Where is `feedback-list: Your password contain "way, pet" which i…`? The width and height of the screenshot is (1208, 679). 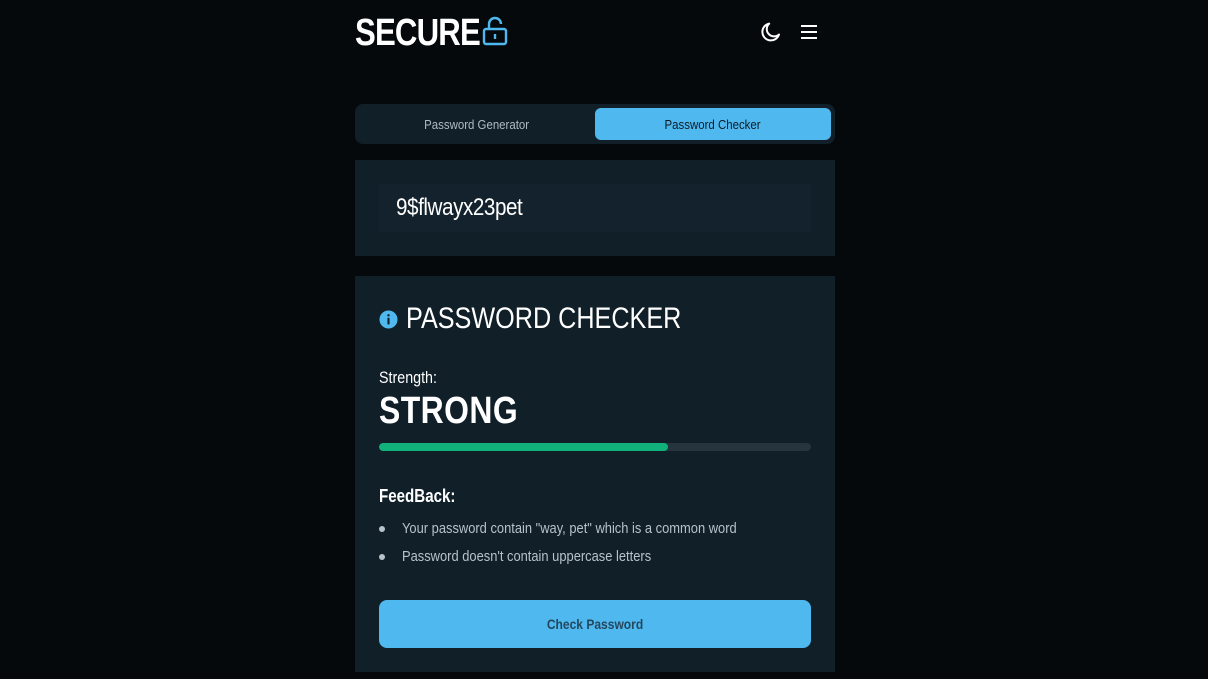
feedback-list: Your password contain "way, pet" which i… is located at coordinates (595, 544).